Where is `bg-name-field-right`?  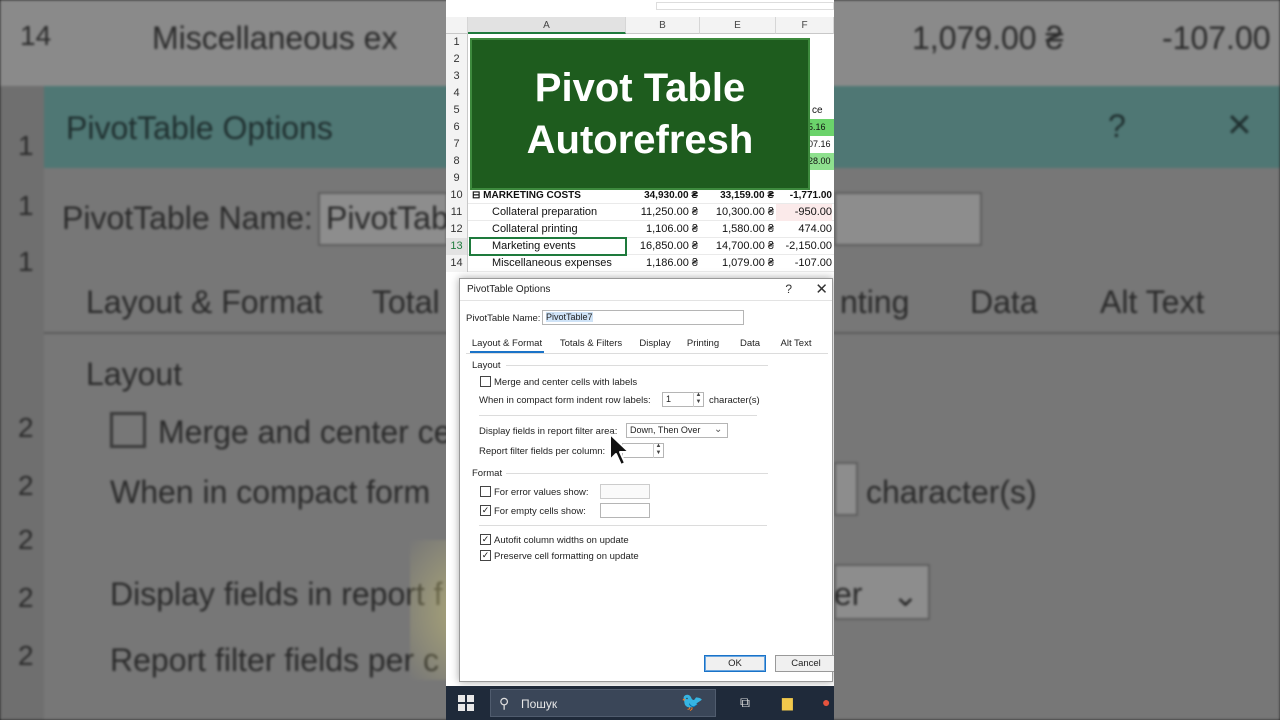 bg-name-field-right is located at coordinates (908, 219).